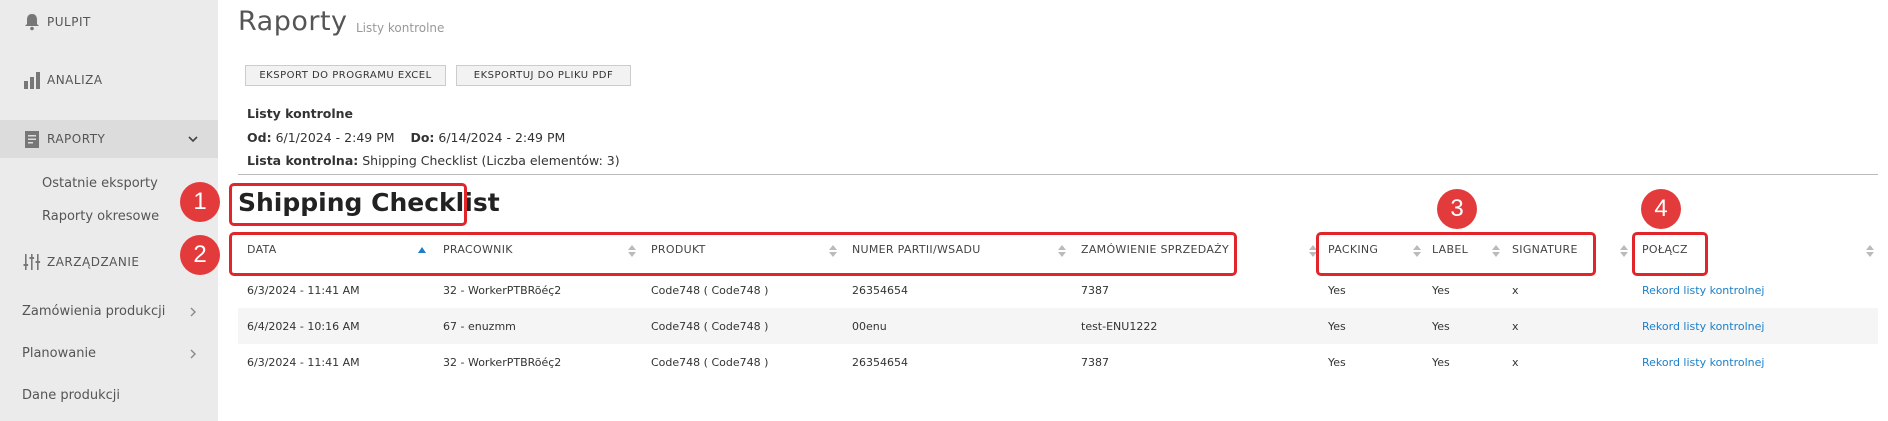  What do you see at coordinates (733, 254) in the screenshot?
I see `annotation-box-standard-columns` at bounding box center [733, 254].